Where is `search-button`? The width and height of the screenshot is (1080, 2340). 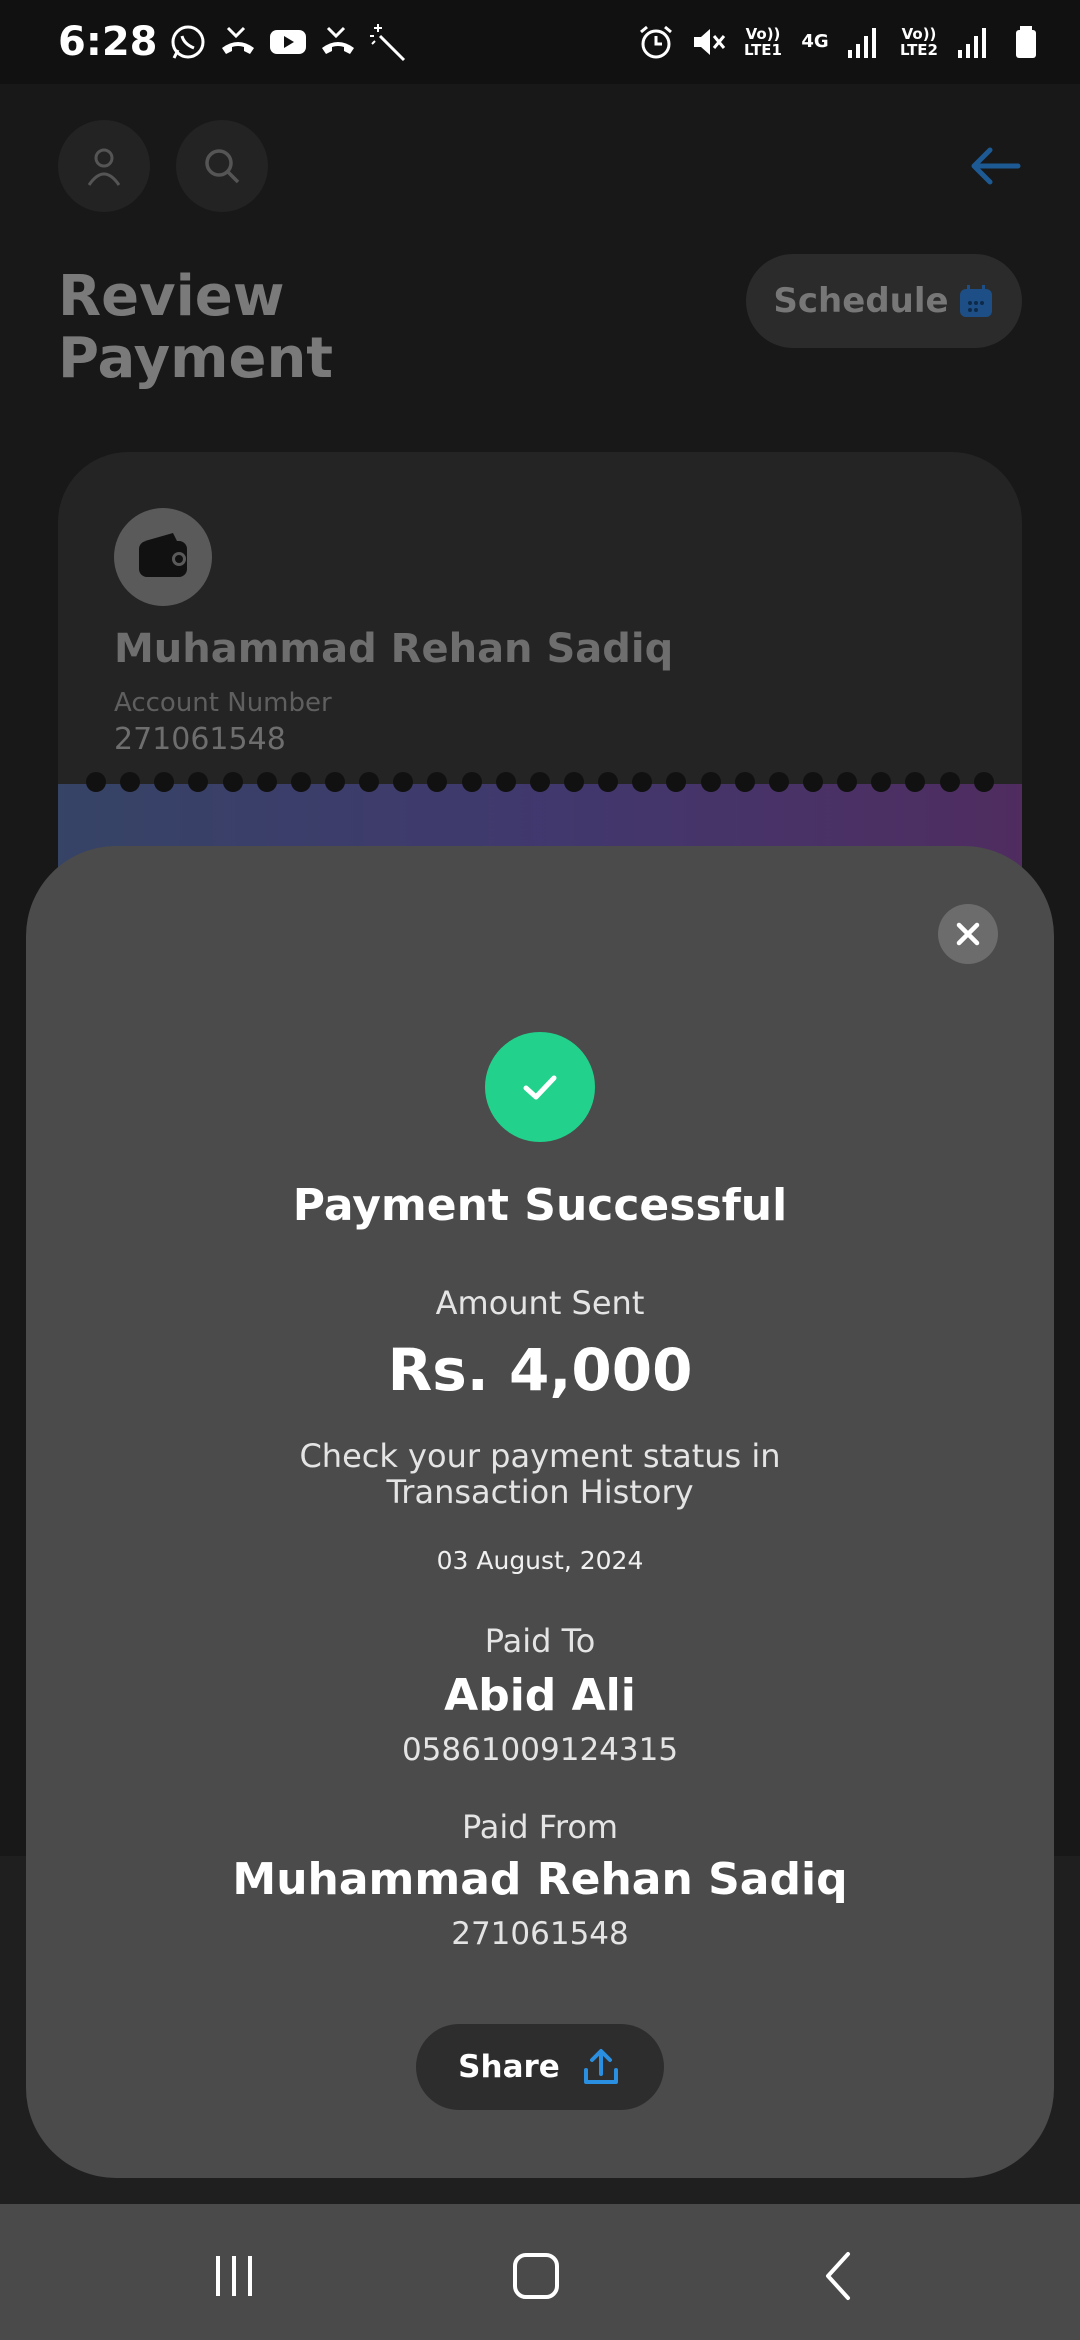 search-button is located at coordinates (222, 166).